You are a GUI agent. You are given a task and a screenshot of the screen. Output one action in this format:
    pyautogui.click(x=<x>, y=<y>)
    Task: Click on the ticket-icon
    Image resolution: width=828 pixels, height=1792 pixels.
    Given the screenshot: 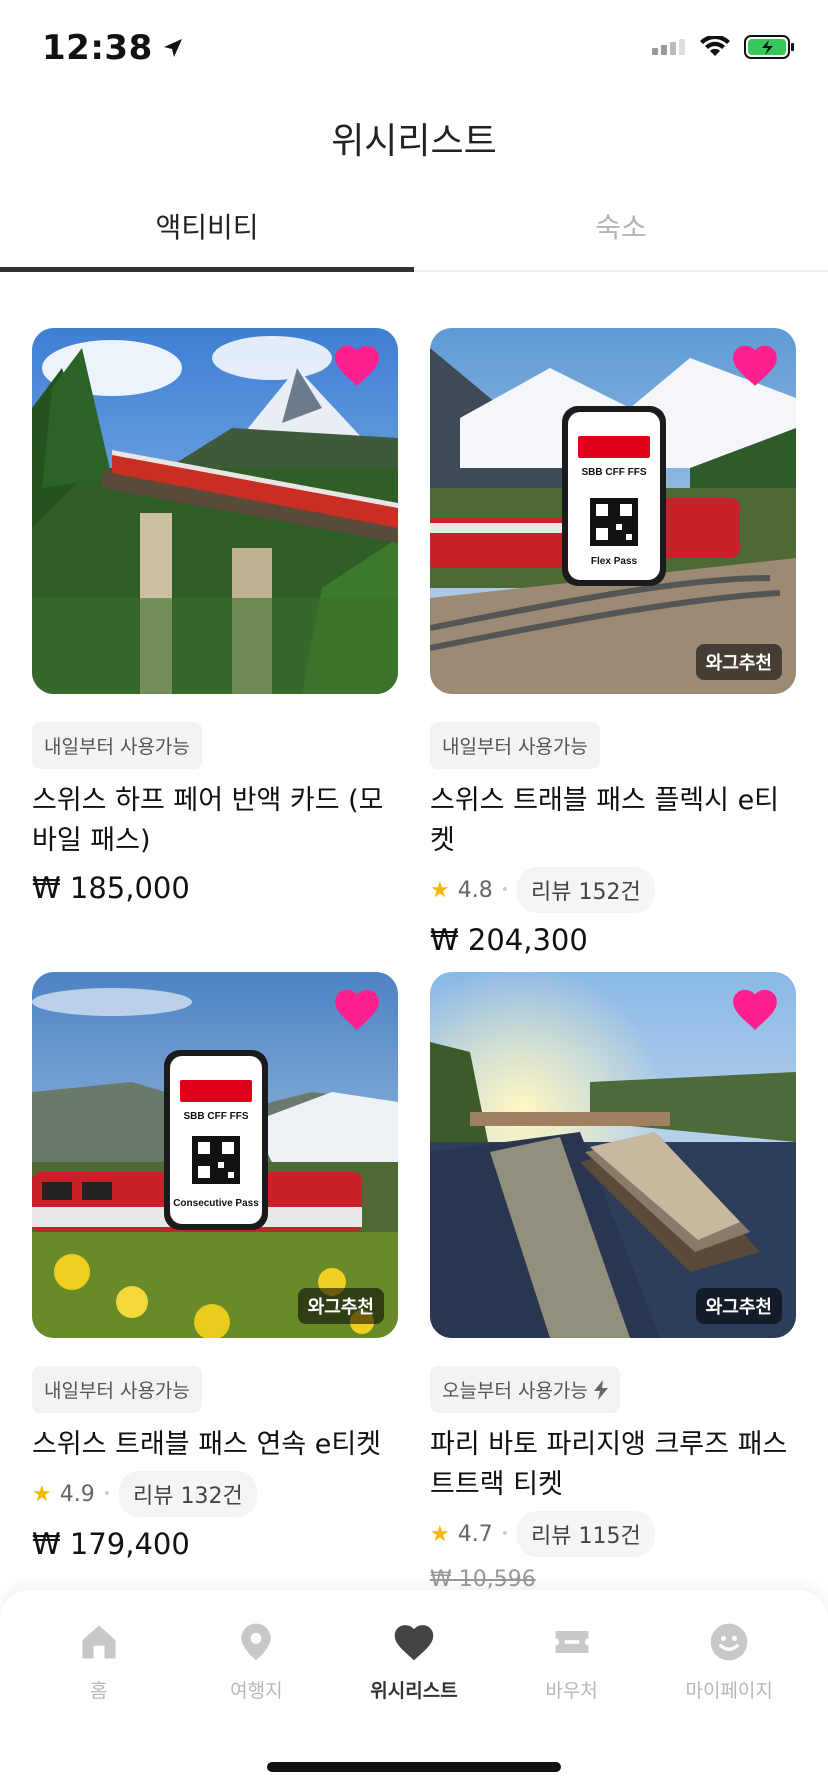 What is the action you would take?
    pyautogui.click(x=572, y=1642)
    